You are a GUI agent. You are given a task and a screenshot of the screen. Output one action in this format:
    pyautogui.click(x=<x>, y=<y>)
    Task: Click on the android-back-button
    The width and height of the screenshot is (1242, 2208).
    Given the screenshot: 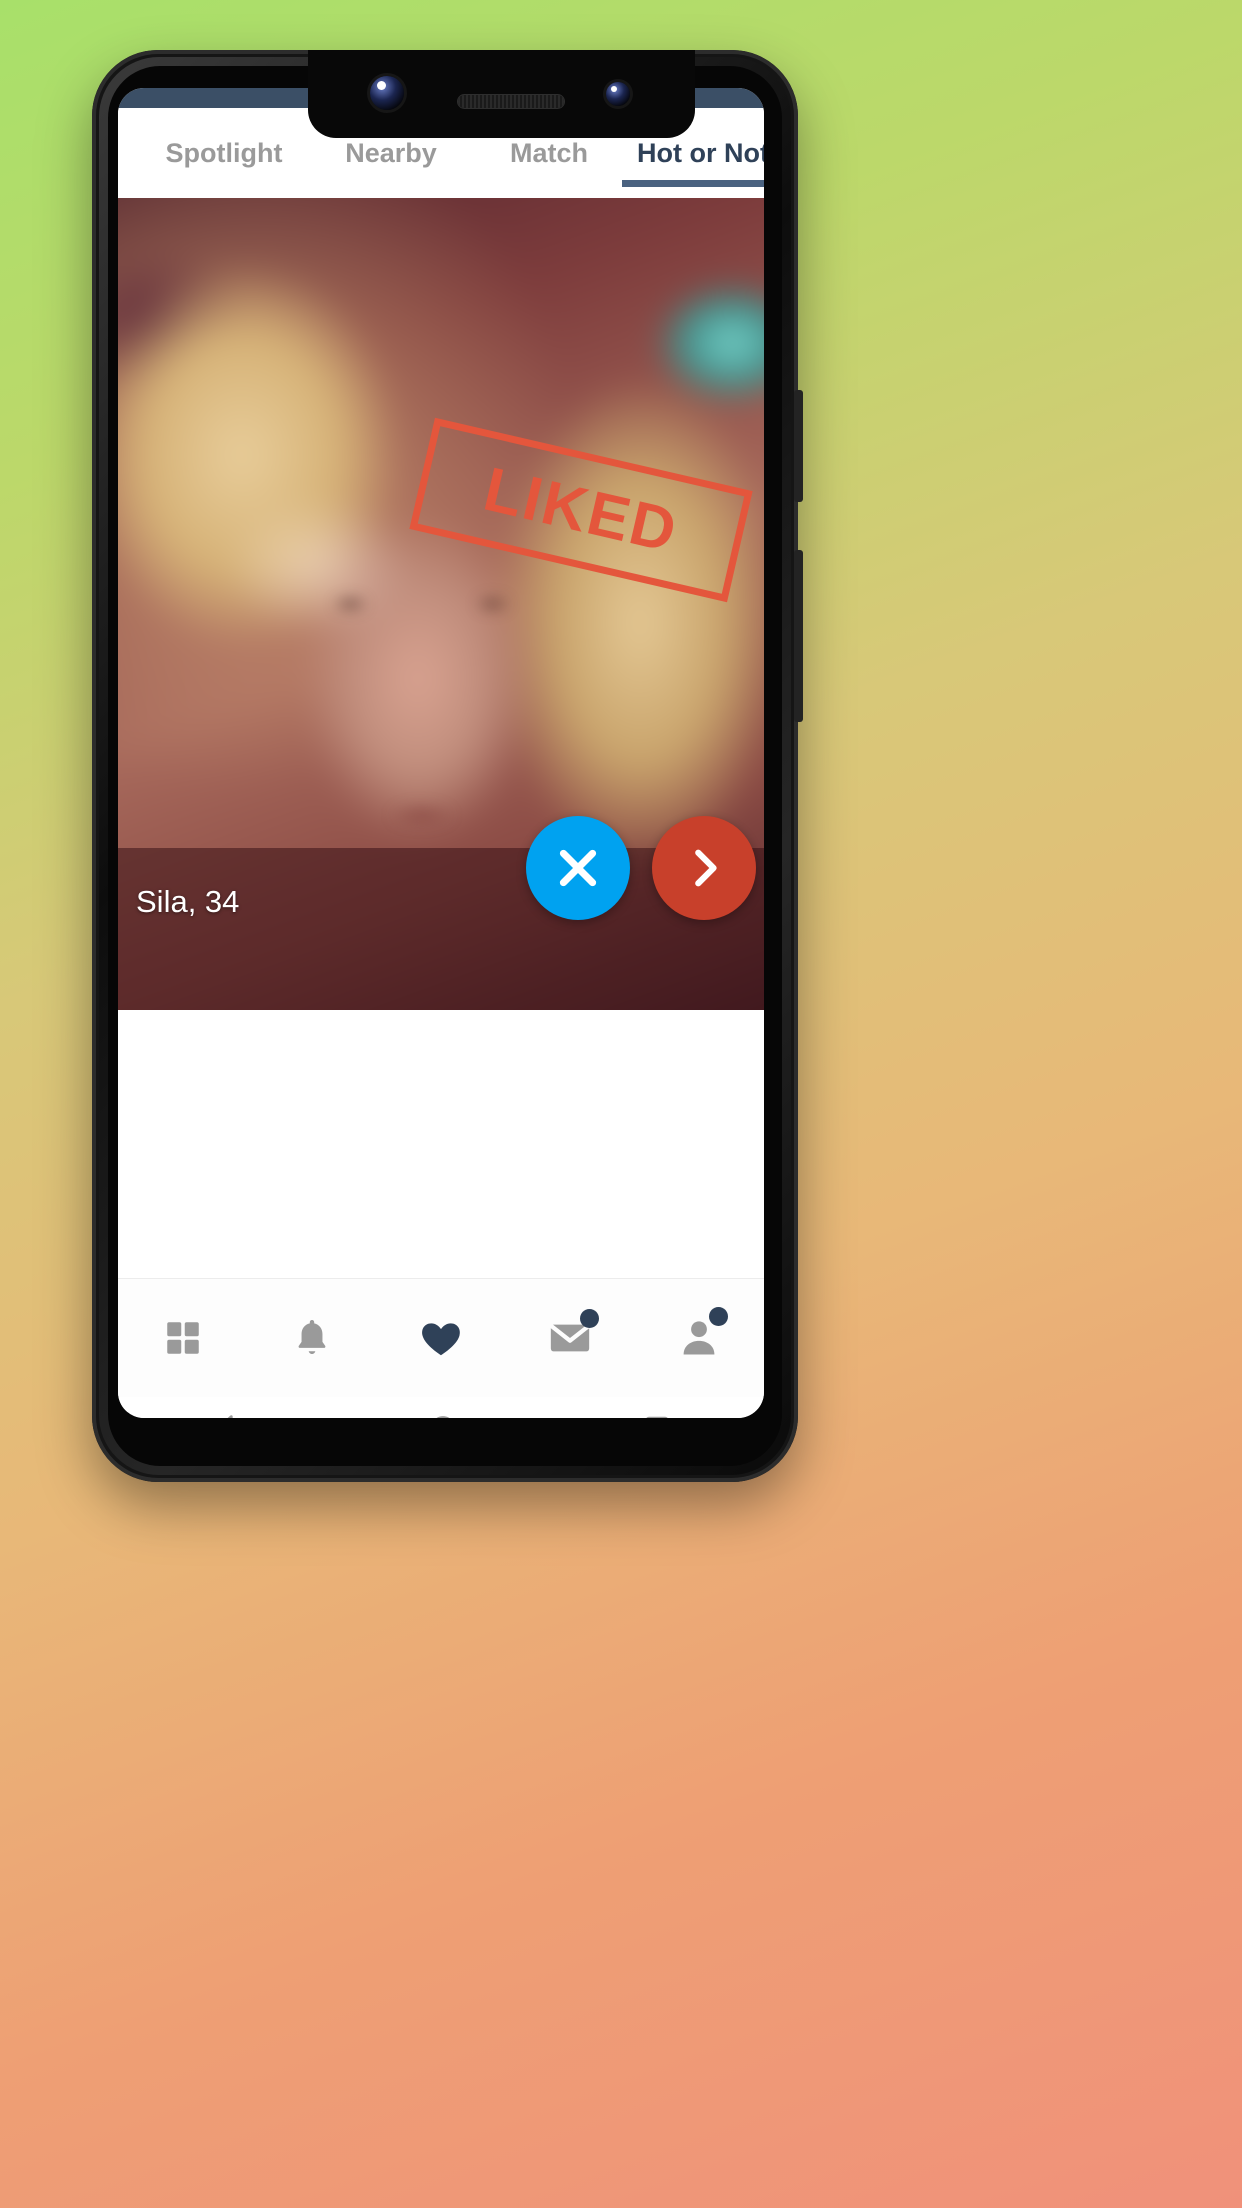 What is the action you would take?
    pyautogui.click(x=227, y=1414)
    